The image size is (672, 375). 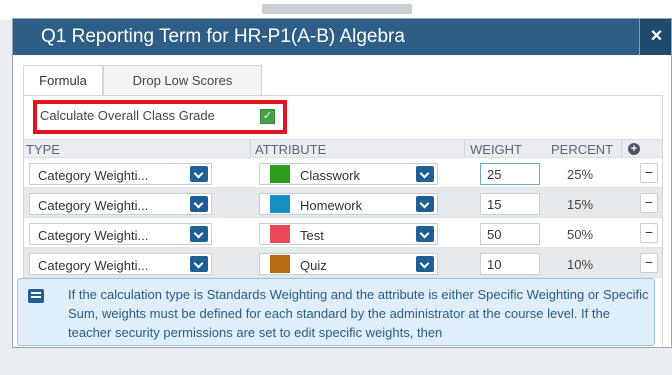 I want to click on attribute-select-value: Homework, so click(x=331, y=205).